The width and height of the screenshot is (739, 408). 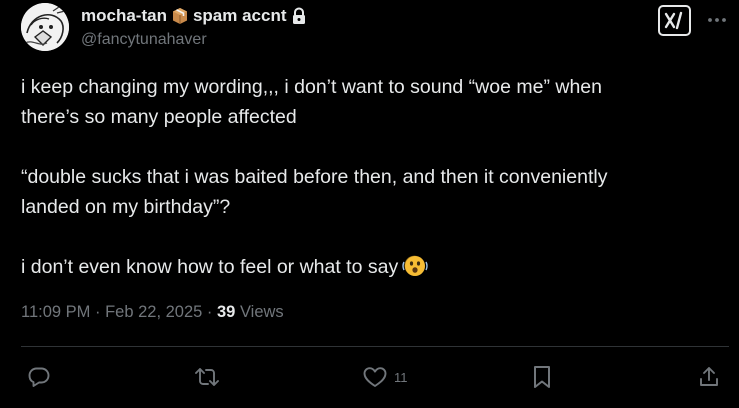 What do you see at coordinates (226, 312) in the screenshot?
I see `views-count: 39` at bounding box center [226, 312].